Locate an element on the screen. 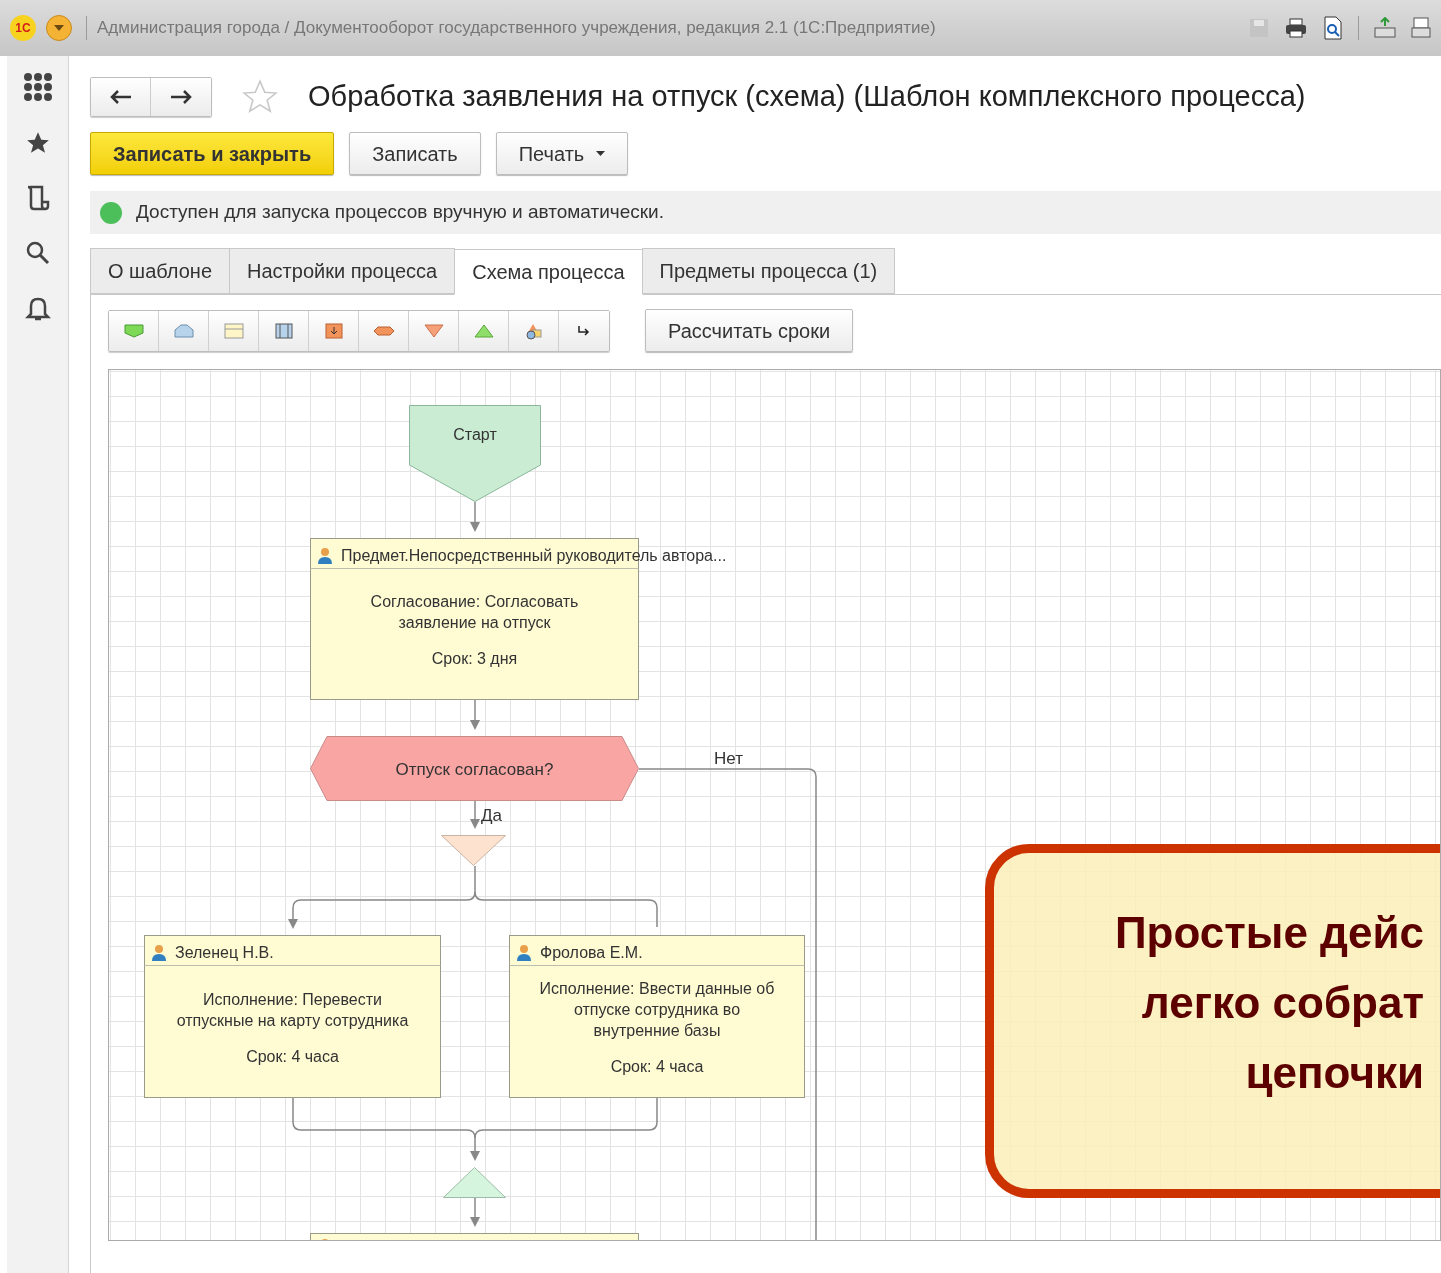 The height and width of the screenshot is (1273, 1441). node-label: Старт is located at coordinates (475, 435).